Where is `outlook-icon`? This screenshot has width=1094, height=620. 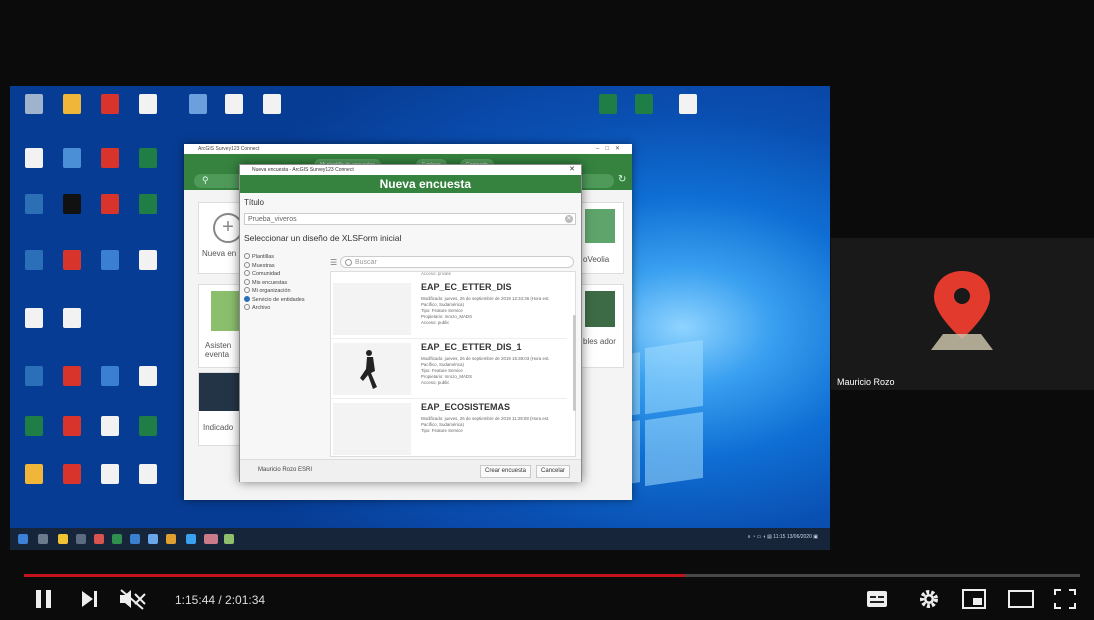 outlook-icon is located at coordinates (153, 539).